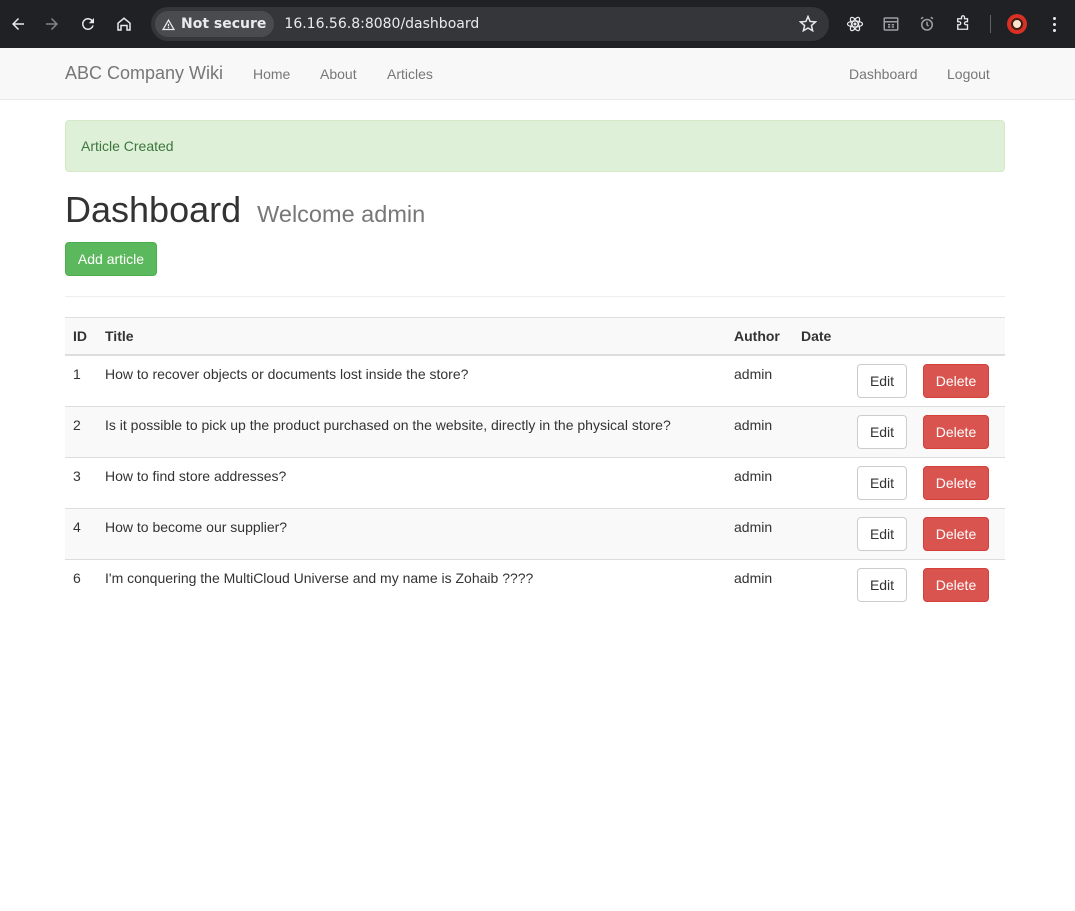  What do you see at coordinates (759, 336) in the screenshot?
I see `header-author: Author` at bounding box center [759, 336].